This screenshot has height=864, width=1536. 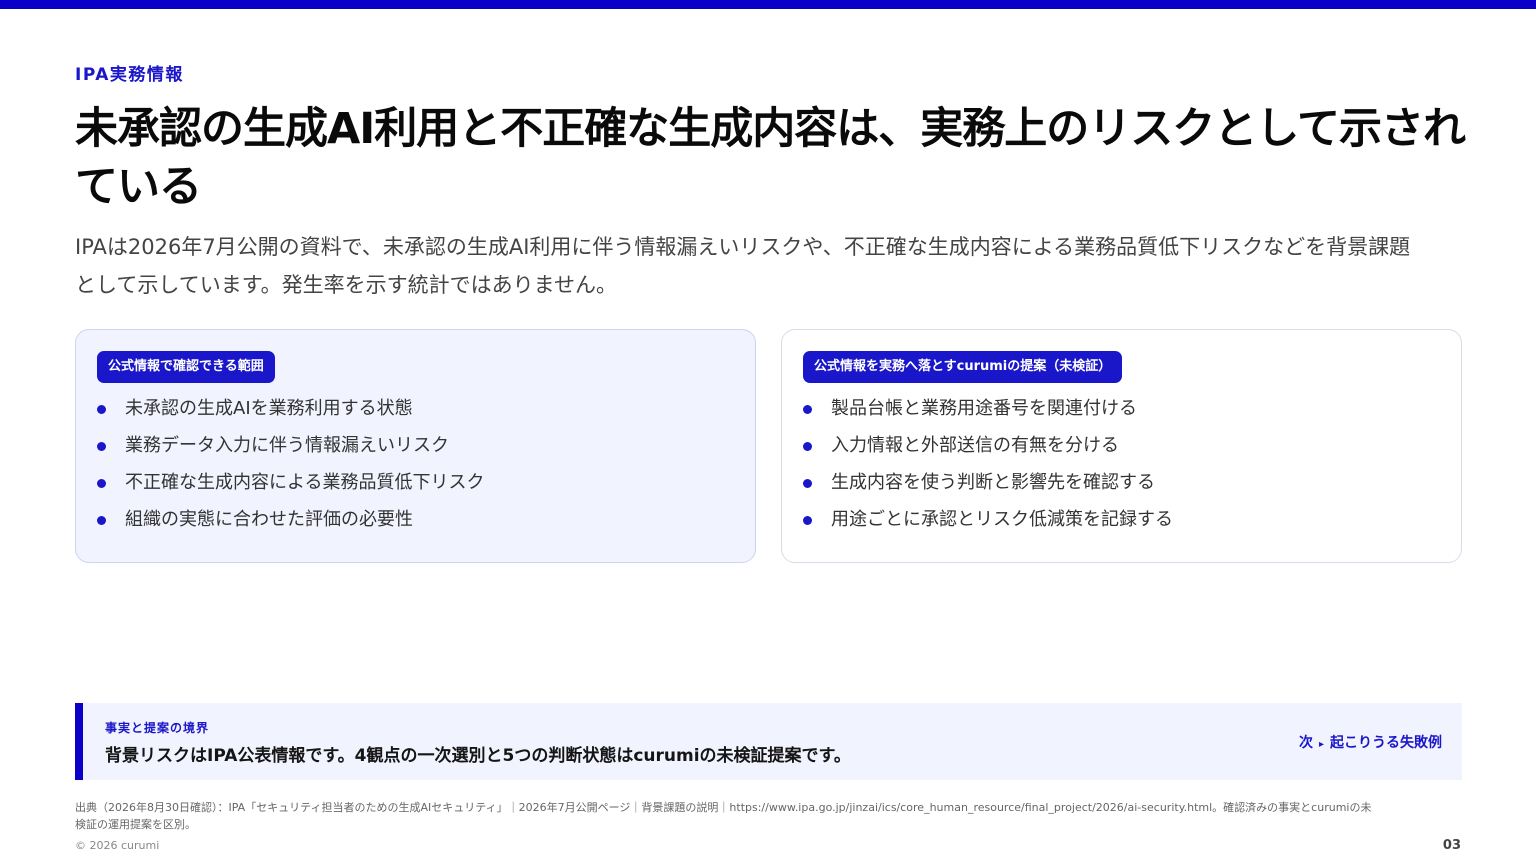 I want to click on list-item: 業務データ入力に伴う情報漏えいリスク, so click(x=290, y=448).